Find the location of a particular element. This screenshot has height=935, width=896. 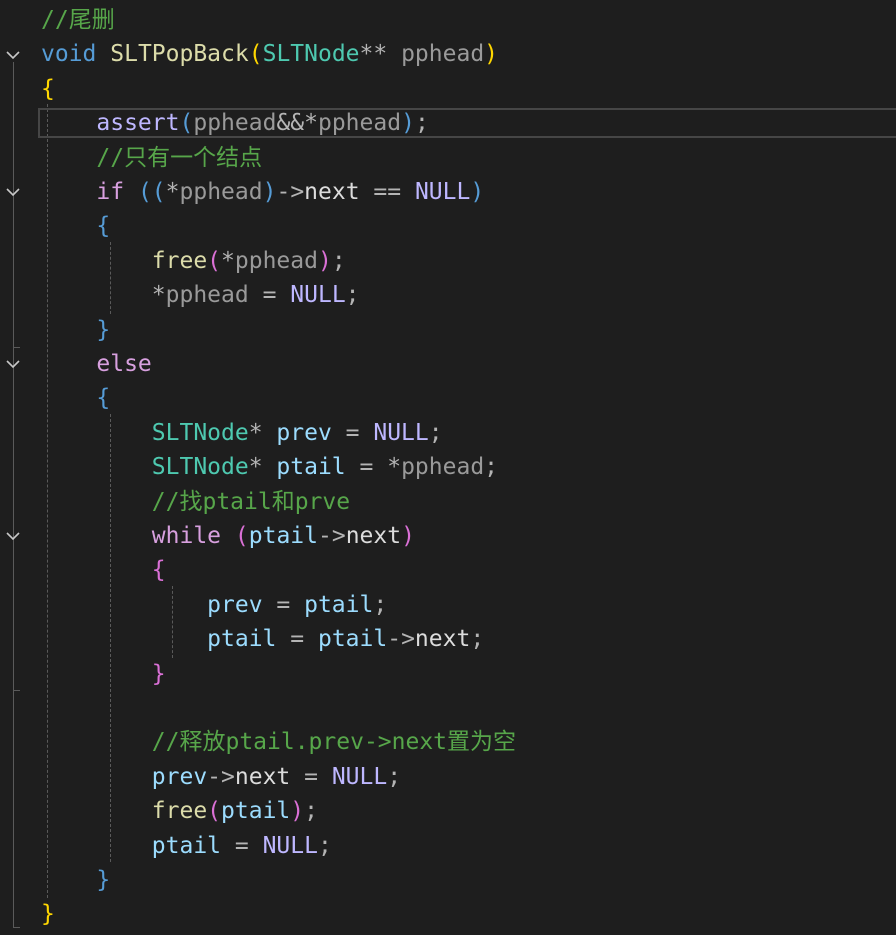

code-token: assert is located at coordinates (138, 123).